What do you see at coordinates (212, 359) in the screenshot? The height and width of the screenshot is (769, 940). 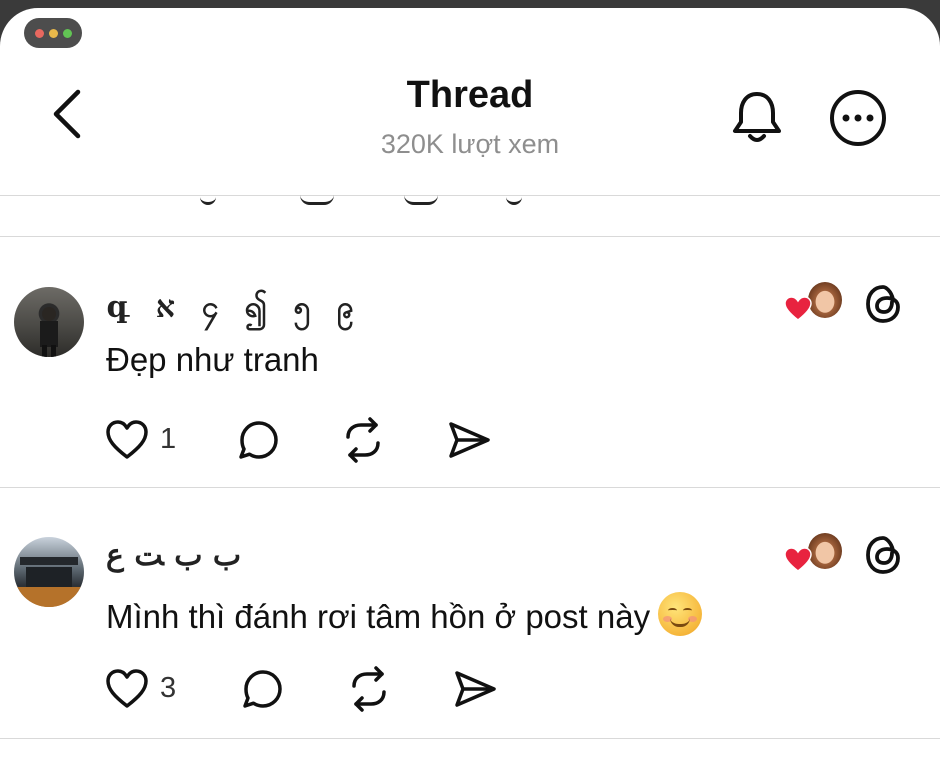 I see `comment-text: Đẹp như tranh` at bounding box center [212, 359].